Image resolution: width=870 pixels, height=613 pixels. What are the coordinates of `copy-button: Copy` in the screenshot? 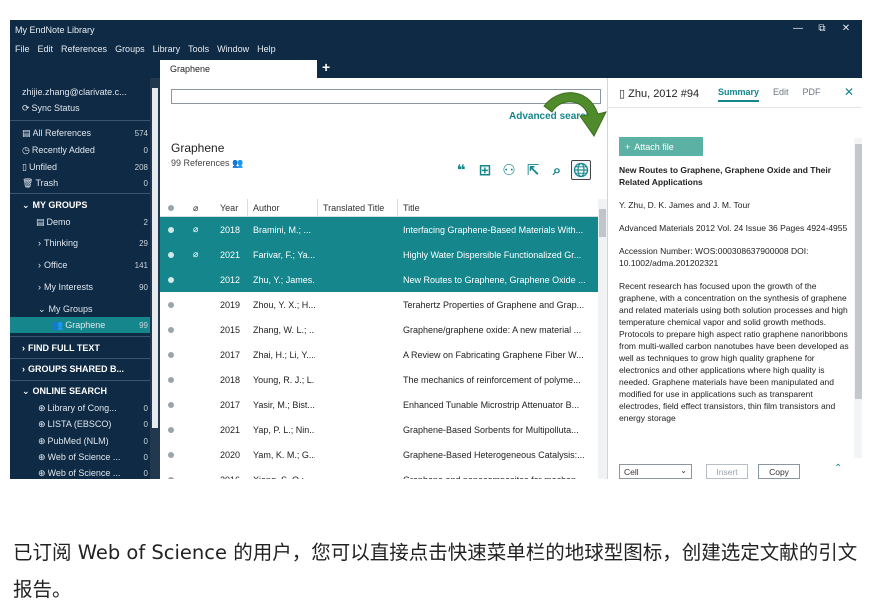 It's located at (779, 471).